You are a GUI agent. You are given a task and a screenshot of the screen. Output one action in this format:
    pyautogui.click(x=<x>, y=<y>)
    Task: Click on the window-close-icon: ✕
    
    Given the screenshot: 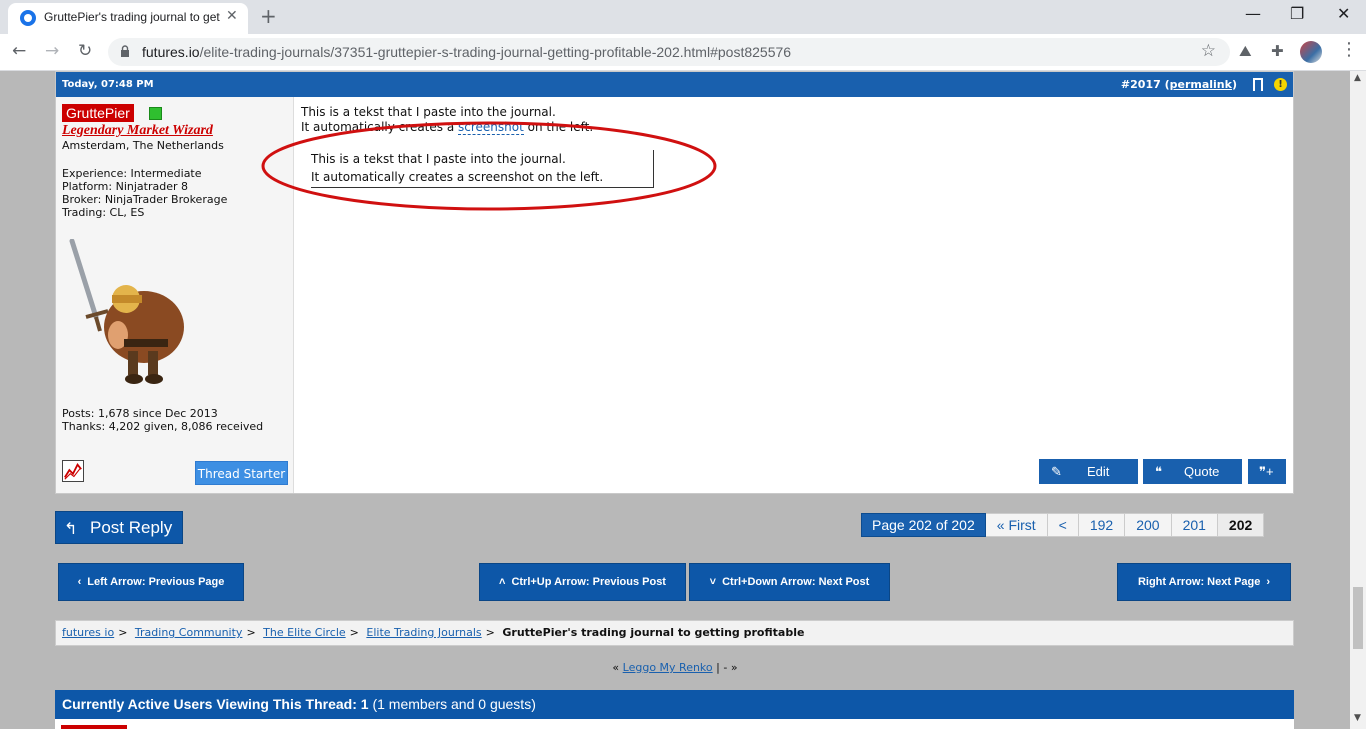 What is the action you would take?
    pyautogui.click(x=1343, y=13)
    